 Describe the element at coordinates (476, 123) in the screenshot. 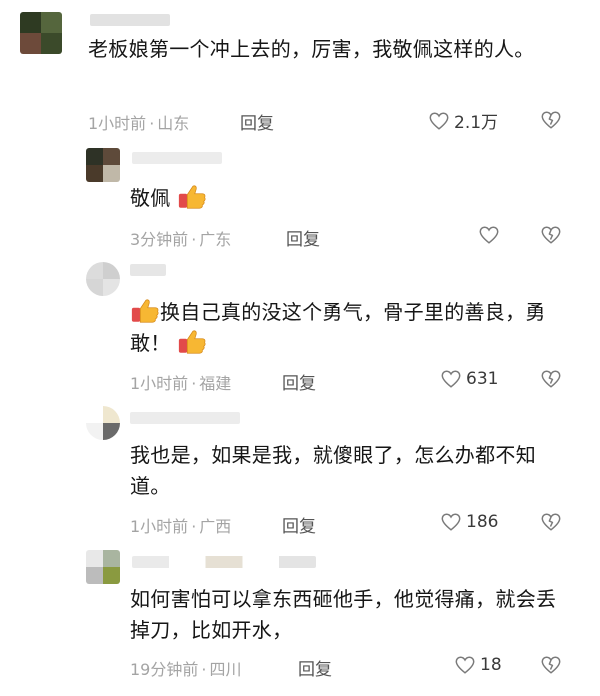

I see `like-count: 2.1万` at that location.